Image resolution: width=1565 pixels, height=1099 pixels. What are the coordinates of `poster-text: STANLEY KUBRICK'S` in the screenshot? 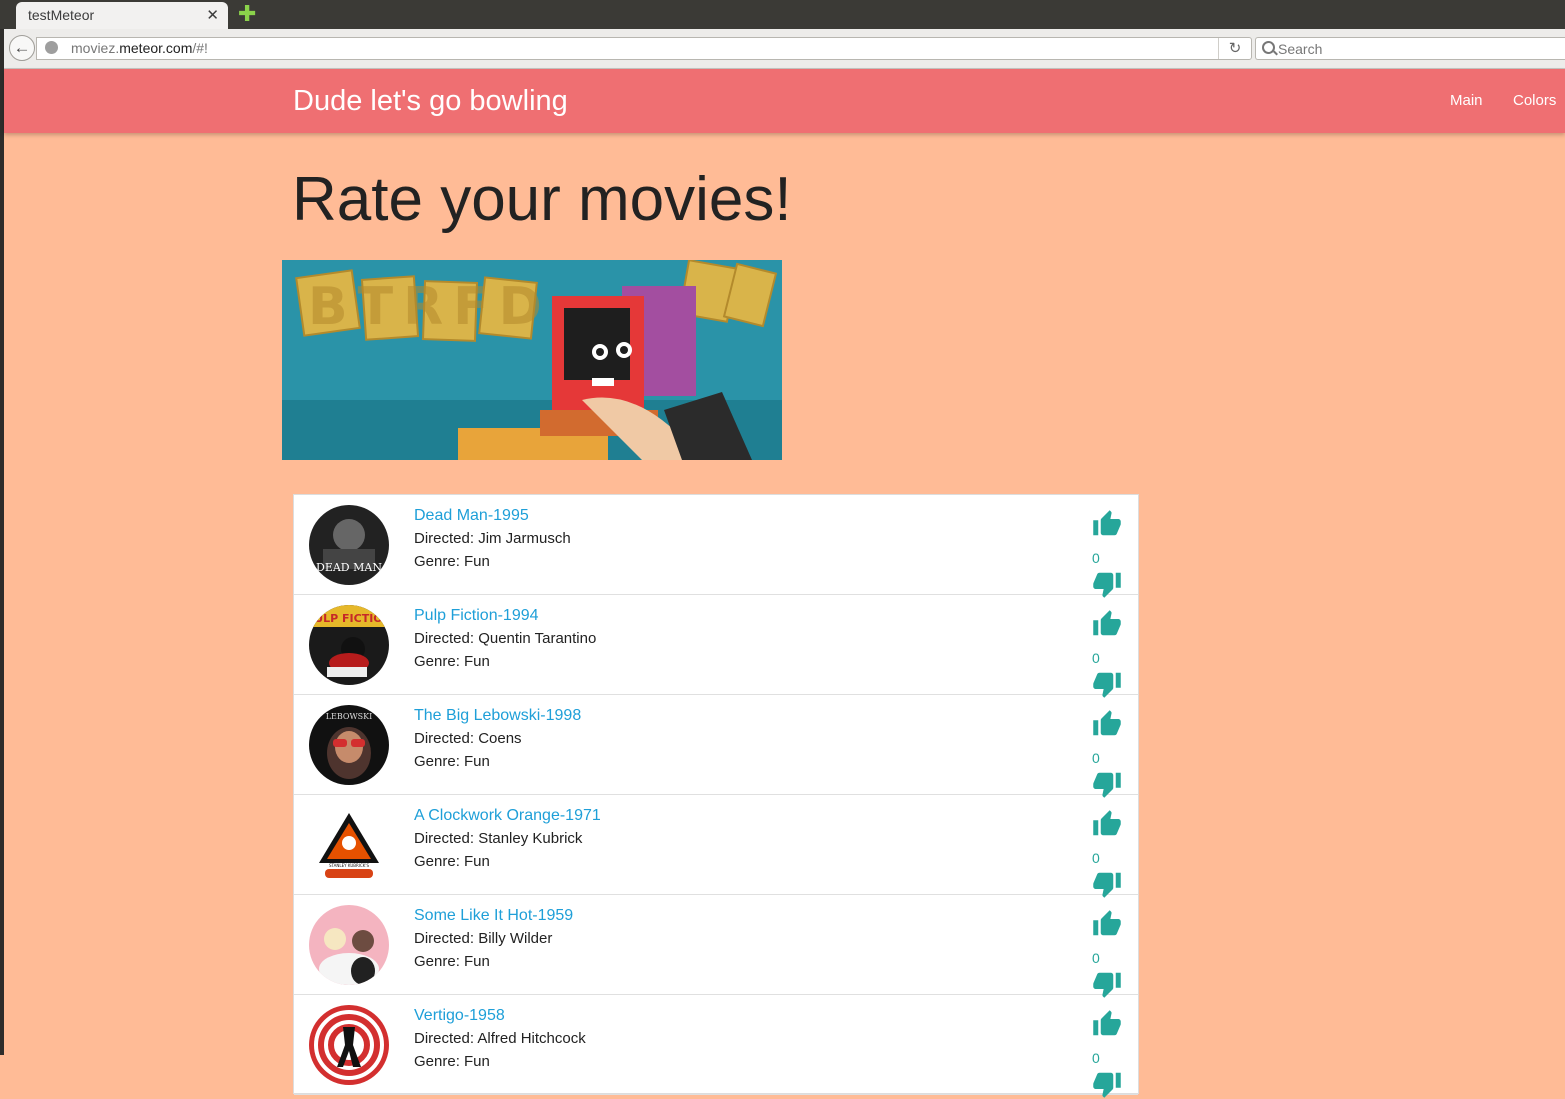 It's located at (349, 865).